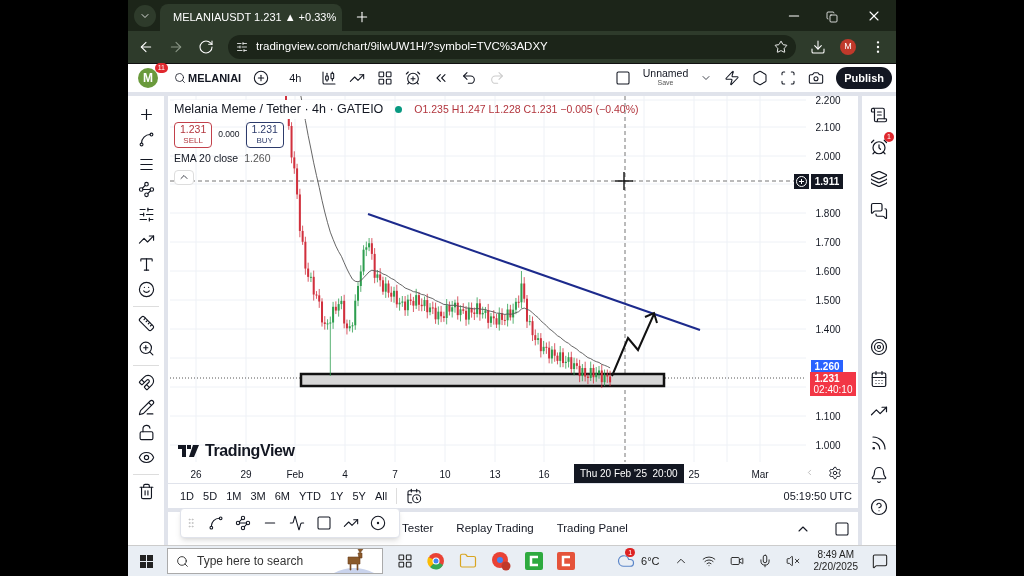 The width and height of the screenshot is (1024, 576). I want to click on price-axis-label: 2.100, so click(828, 127).